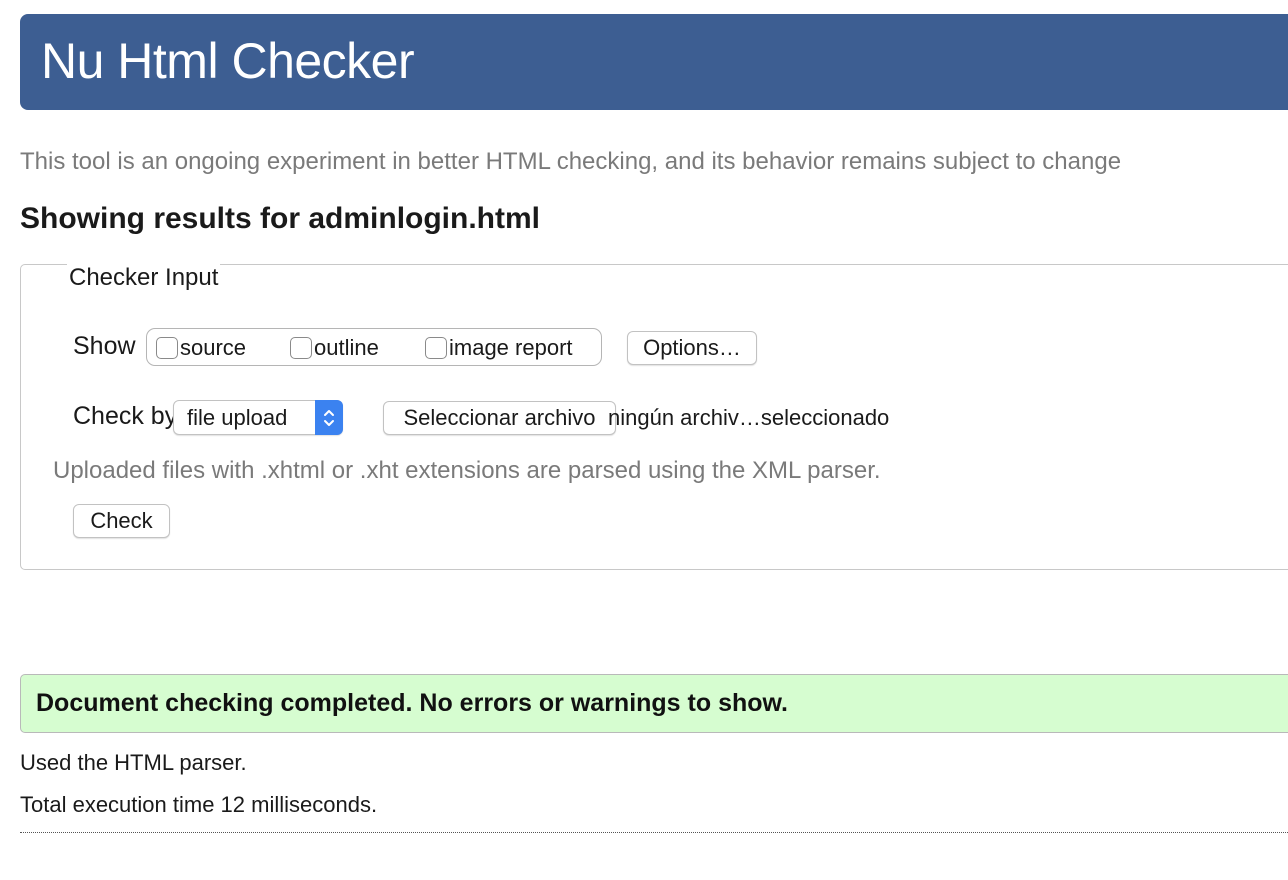 The image size is (1288, 880). I want to click on image-report-checkbox, so click(436, 348).